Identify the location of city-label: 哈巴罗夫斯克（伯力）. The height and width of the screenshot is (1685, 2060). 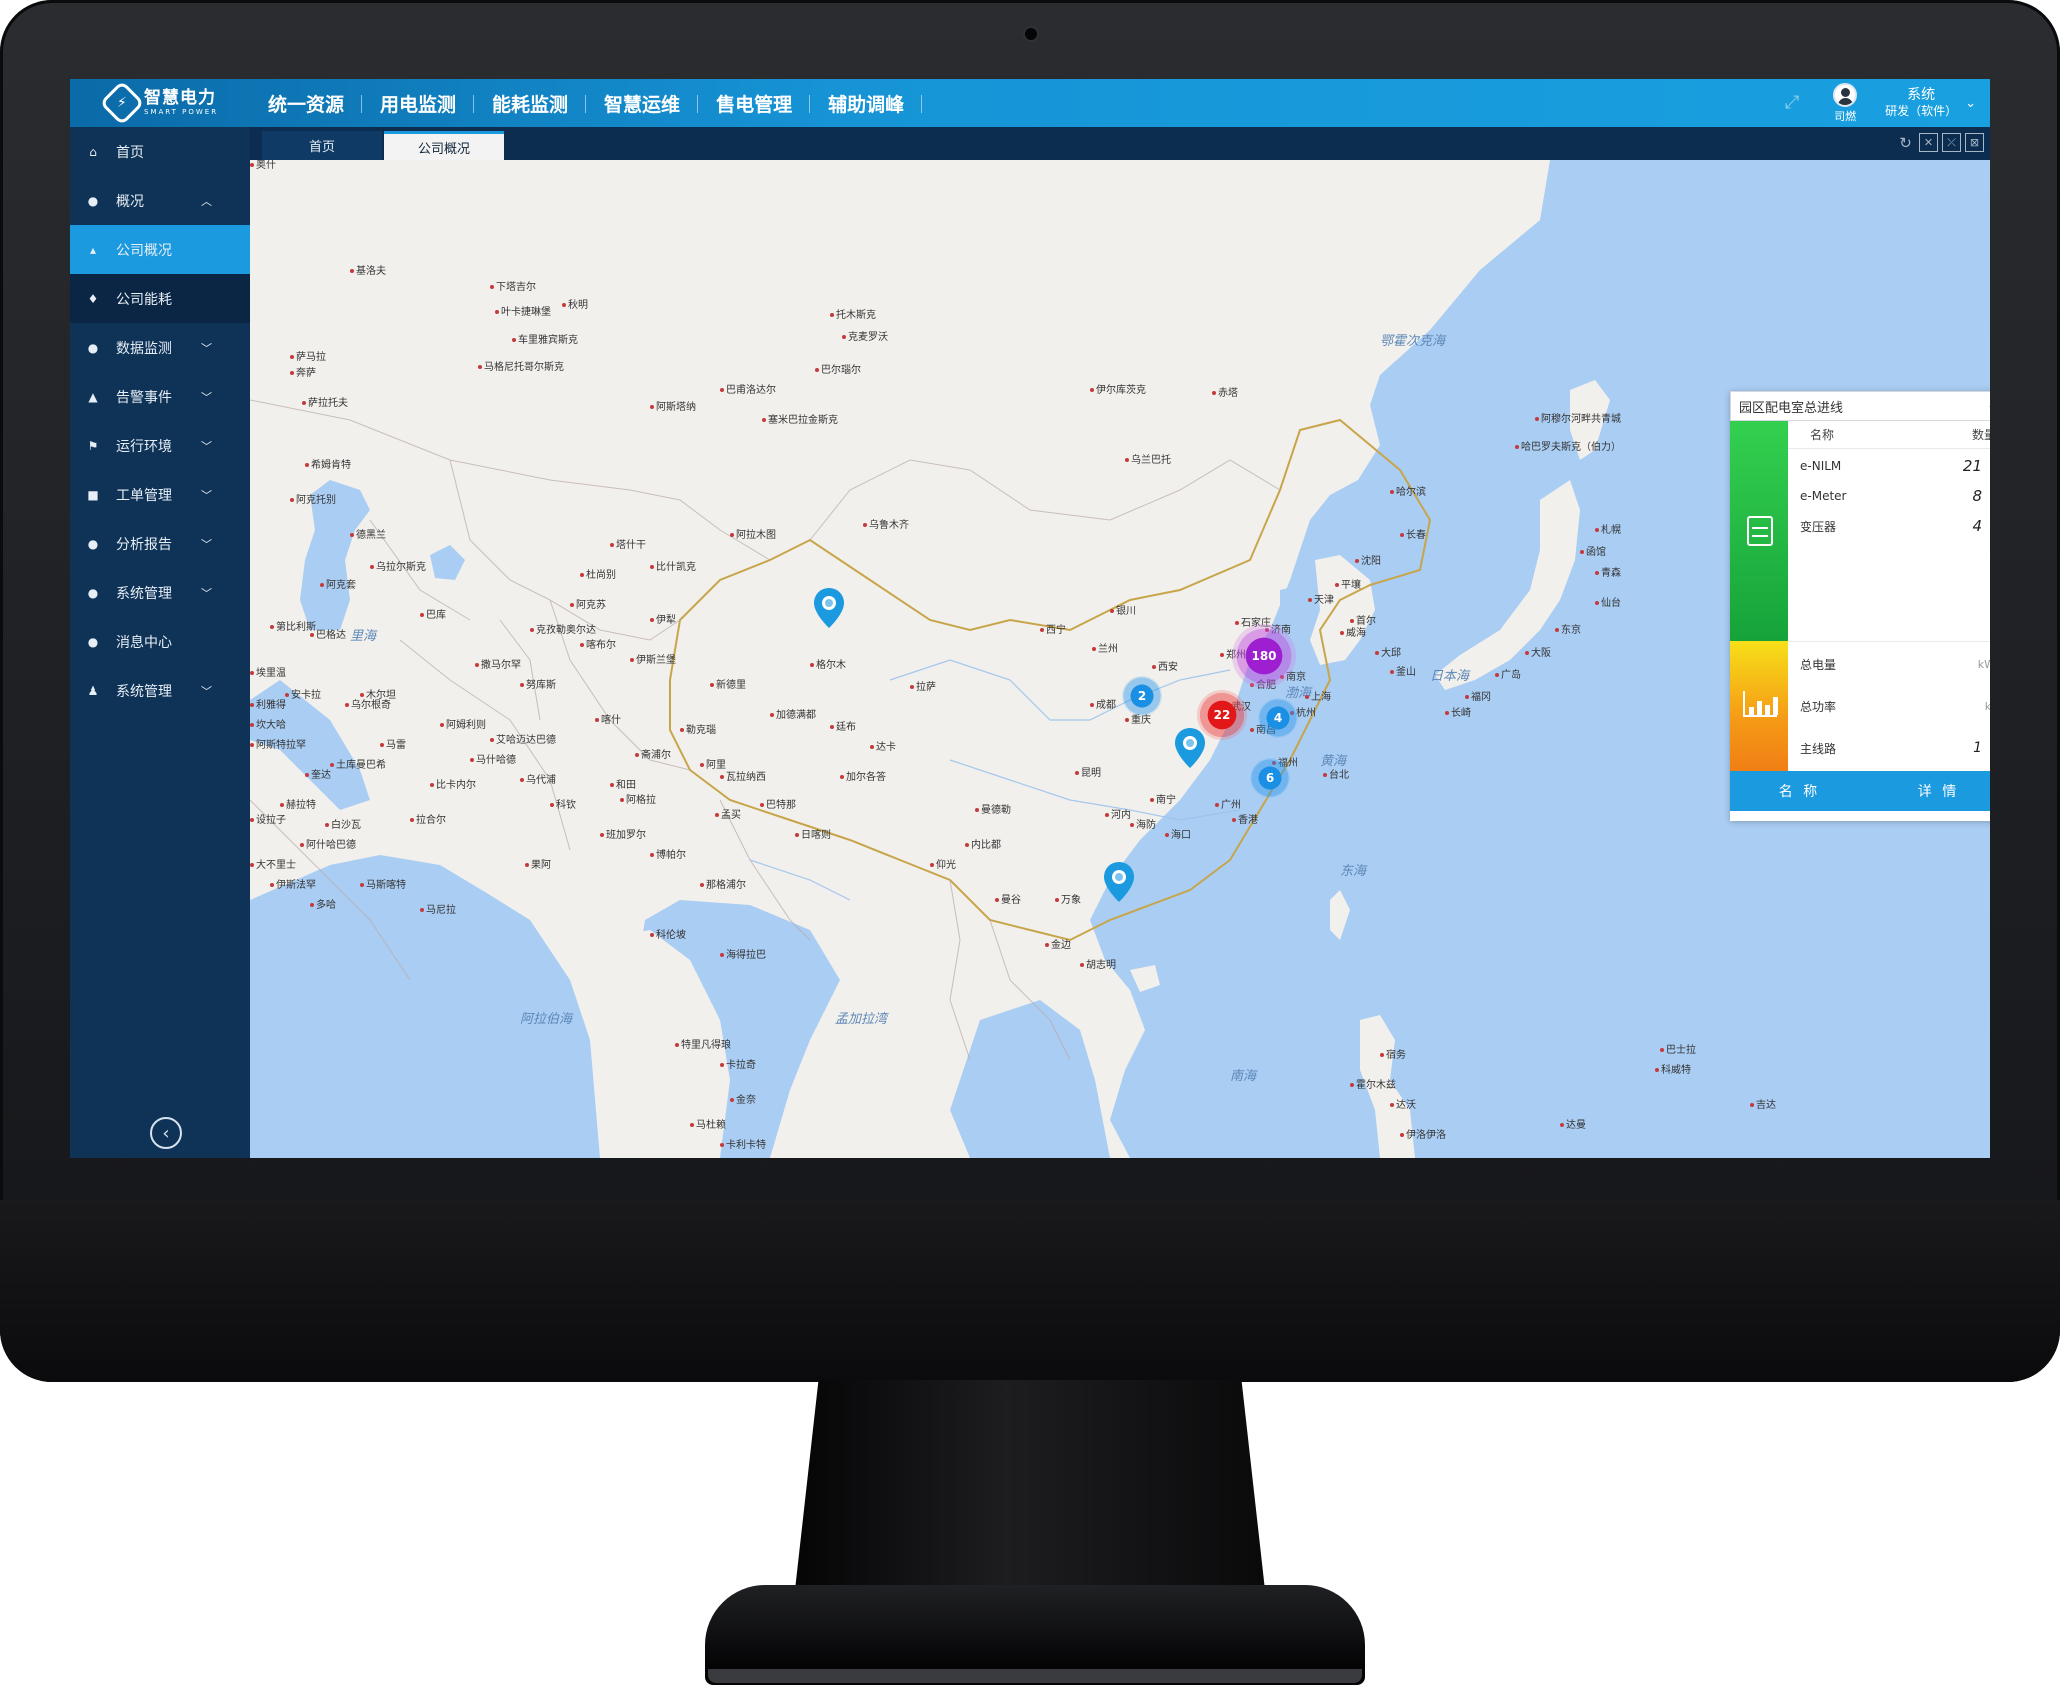
(1568, 448).